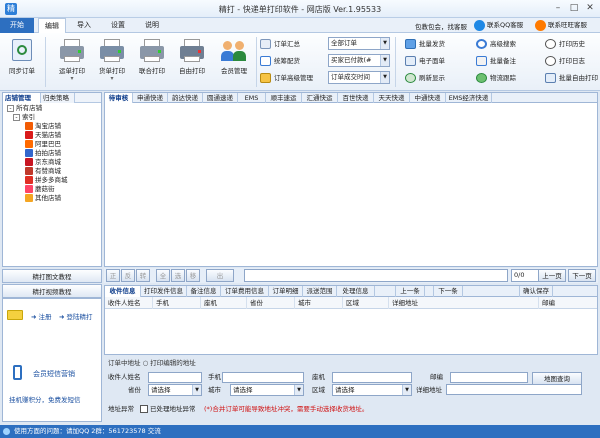 The image size is (600, 438). Describe the element at coordinates (428, 98) in the screenshot. I see `tab-zto: 中通快递` at that location.